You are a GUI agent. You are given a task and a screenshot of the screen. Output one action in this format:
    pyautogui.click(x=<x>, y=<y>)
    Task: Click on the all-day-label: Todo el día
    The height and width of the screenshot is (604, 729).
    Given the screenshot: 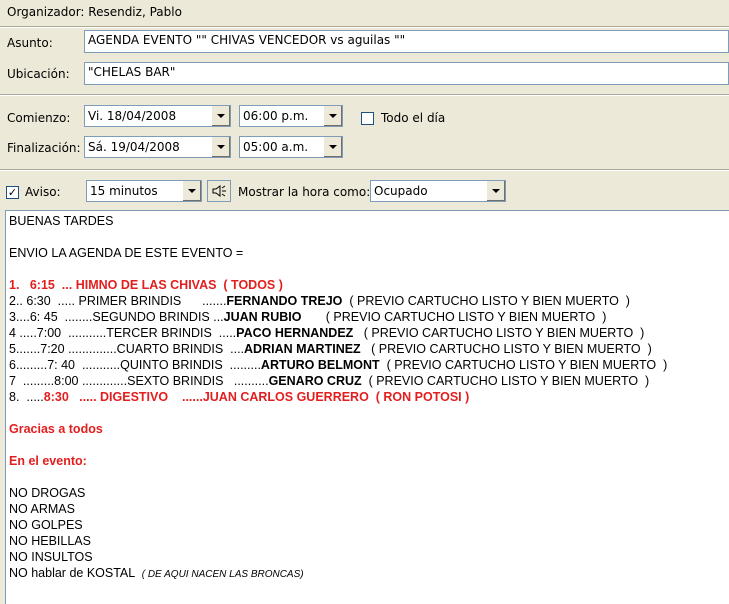 What is the action you would take?
    pyautogui.click(x=413, y=118)
    